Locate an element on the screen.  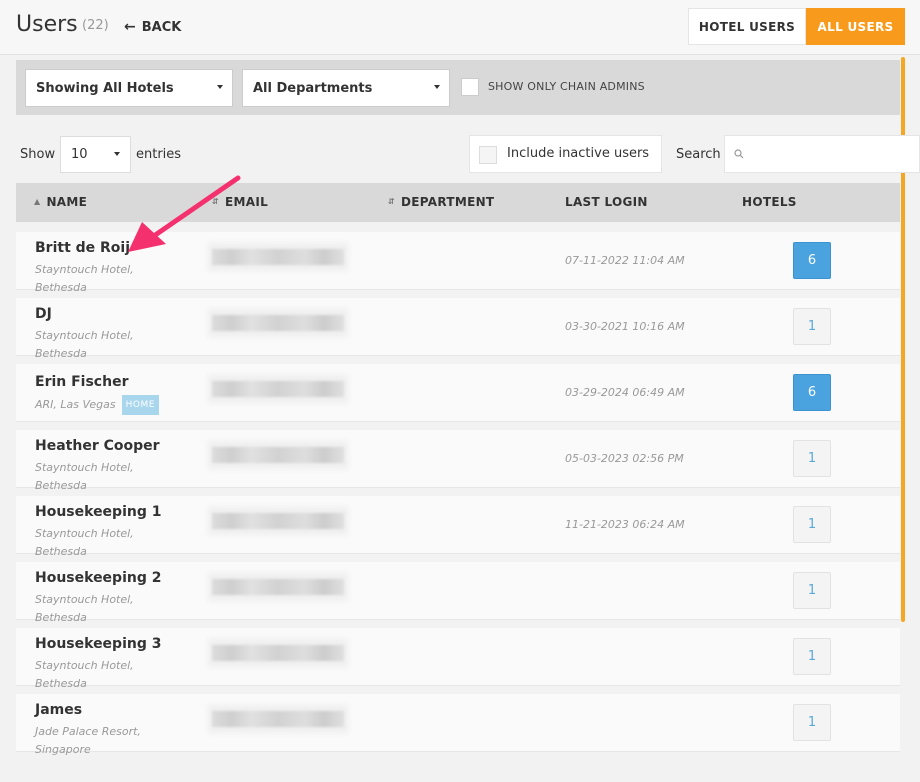
include-inactive-toggle: Include inactive users is located at coordinates (565, 154).